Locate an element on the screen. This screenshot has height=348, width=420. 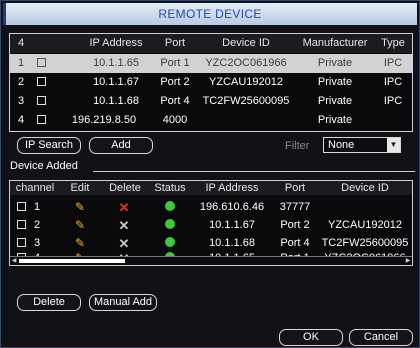
row-ip: 10.1.1.68 is located at coordinates (116, 101).